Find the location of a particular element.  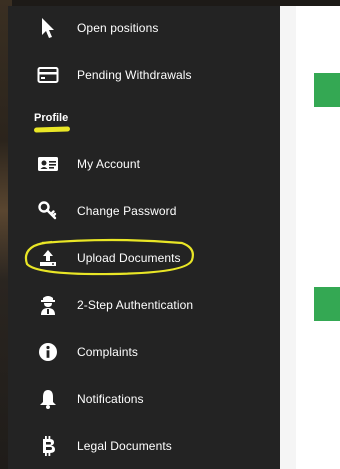

sidebar-item-legal-documents: Legal Documents is located at coordinates (144, 446).